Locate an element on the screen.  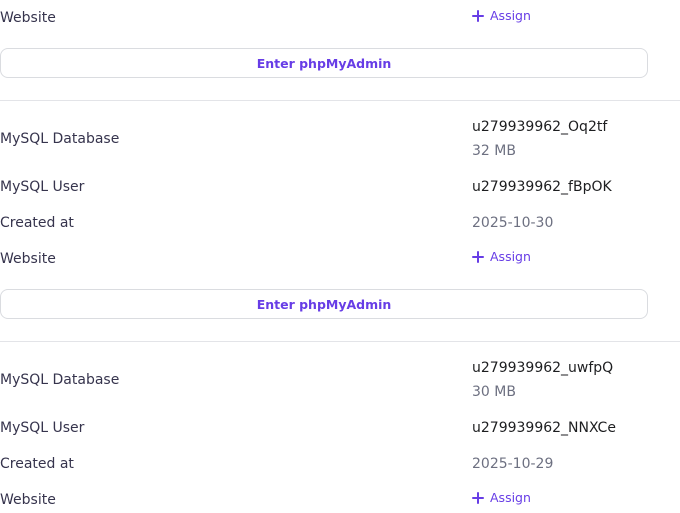
mysql-database-size: 30 MB is located at coordinates (494, 392).